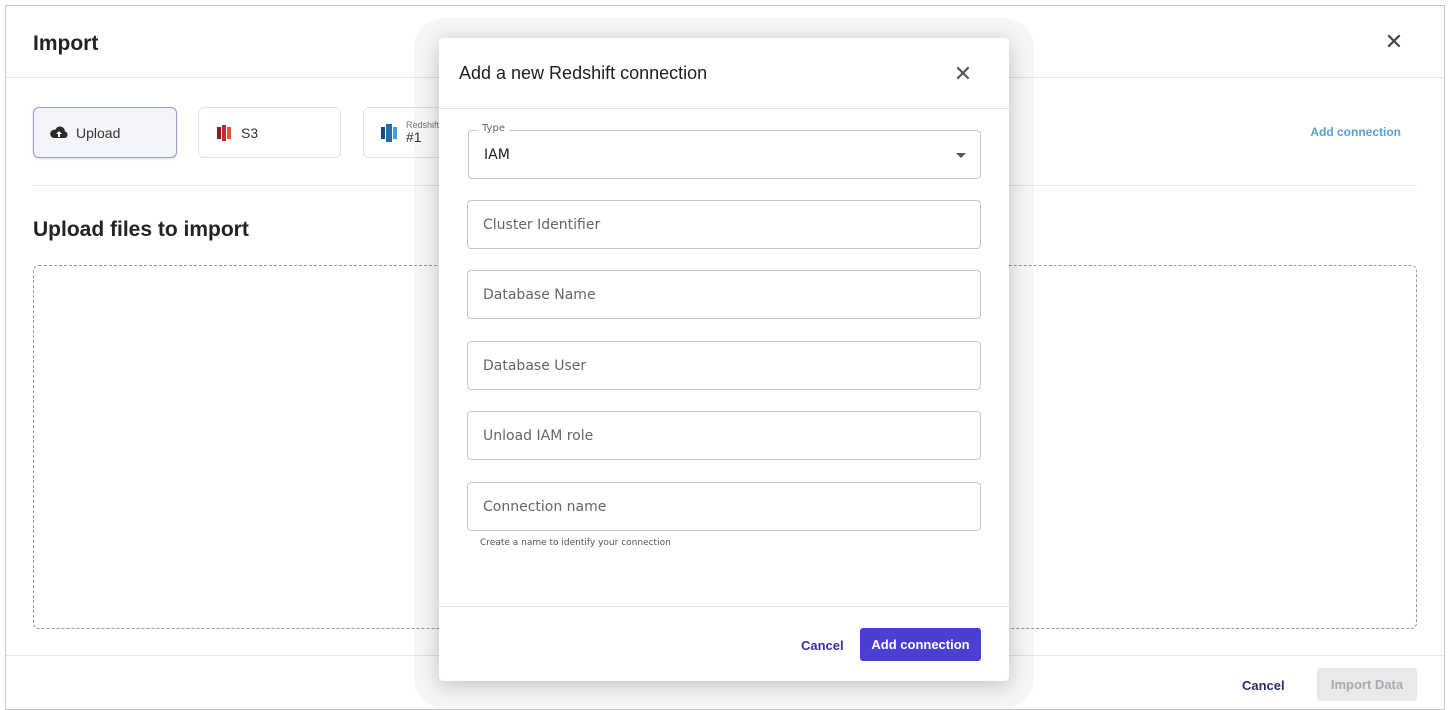 The width and height of the screenshot is (1450, 710). What do you see at coordinates (920, 644) in the screenshot?
I see `add-connection-button: Add connection` at bounding box center [920, 644].